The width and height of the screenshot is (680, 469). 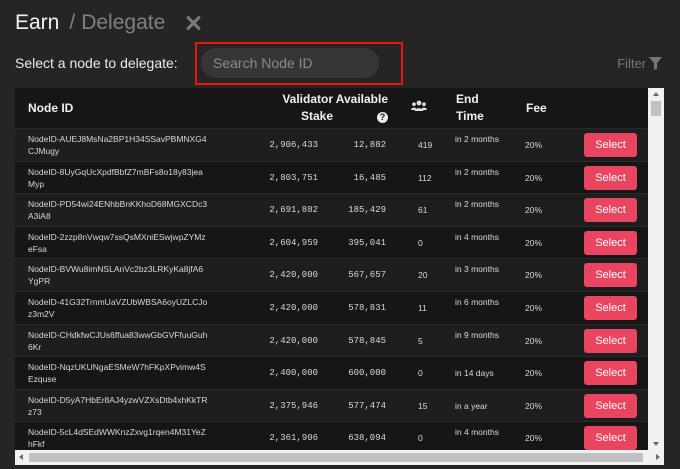 I want to click on scroll-left-arrow-icon, so click(x=21, y=457).